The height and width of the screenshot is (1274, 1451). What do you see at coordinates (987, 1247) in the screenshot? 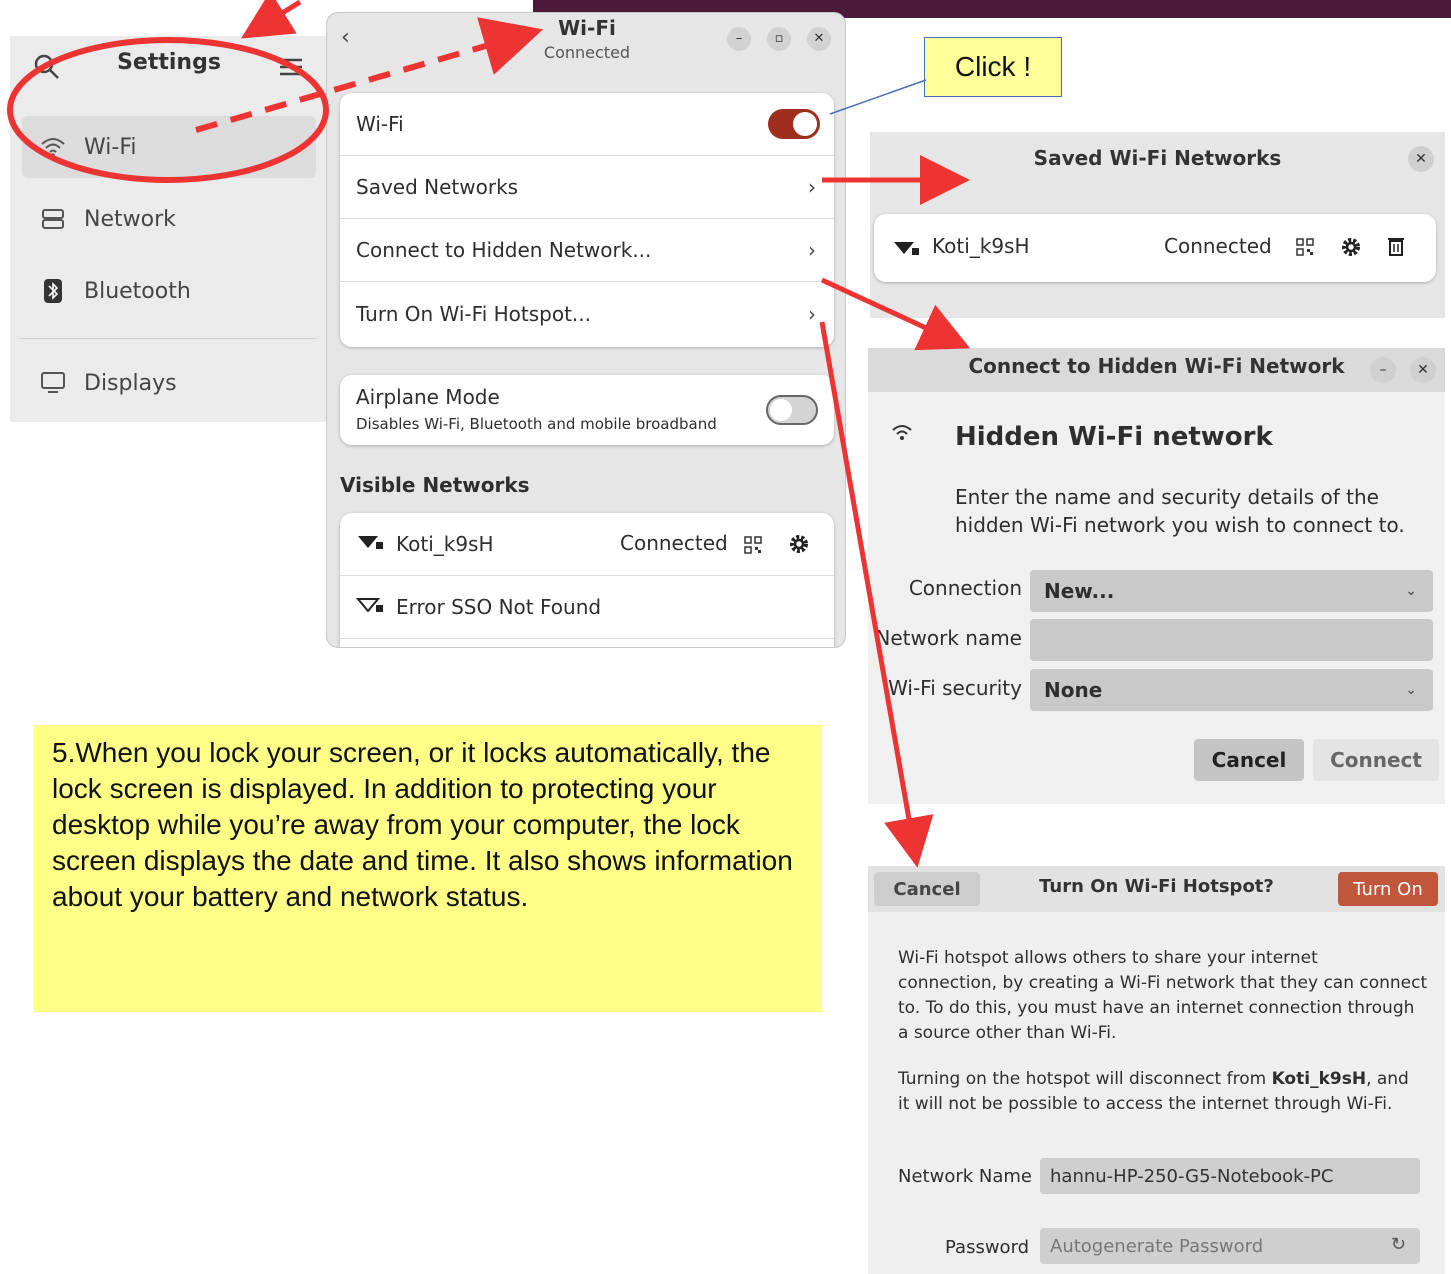
I see `password-label: Password` at bounding box center [987, 1247].